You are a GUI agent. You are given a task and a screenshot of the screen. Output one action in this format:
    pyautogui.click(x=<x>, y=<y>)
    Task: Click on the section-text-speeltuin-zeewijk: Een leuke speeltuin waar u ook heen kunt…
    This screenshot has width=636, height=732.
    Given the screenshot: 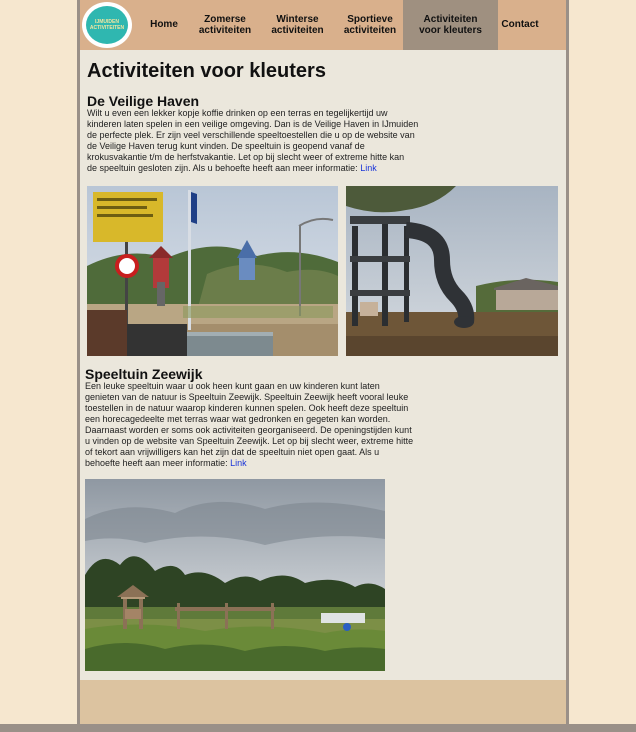 What is the action you would take?
    pyautogui.click(x=270, y=425)
    